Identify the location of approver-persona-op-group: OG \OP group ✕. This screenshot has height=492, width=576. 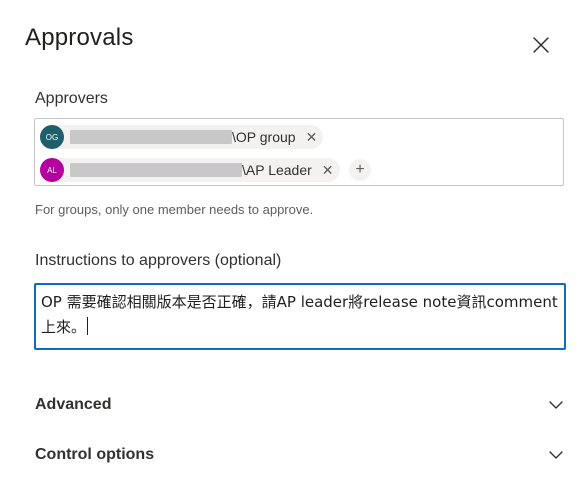
(182, 137).